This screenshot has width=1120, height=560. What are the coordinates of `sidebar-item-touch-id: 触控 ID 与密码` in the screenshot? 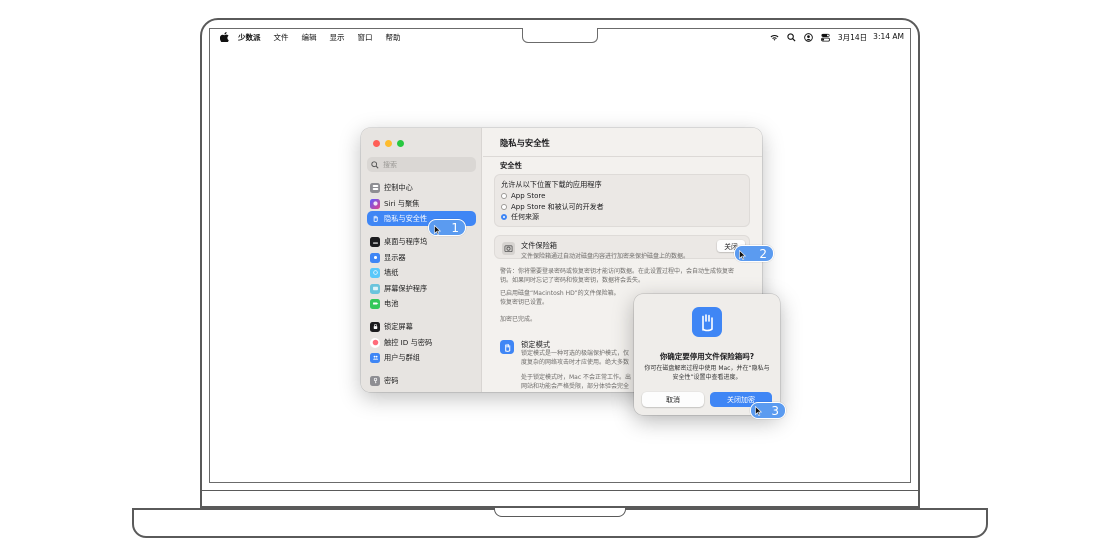 It's located at (421, 342).